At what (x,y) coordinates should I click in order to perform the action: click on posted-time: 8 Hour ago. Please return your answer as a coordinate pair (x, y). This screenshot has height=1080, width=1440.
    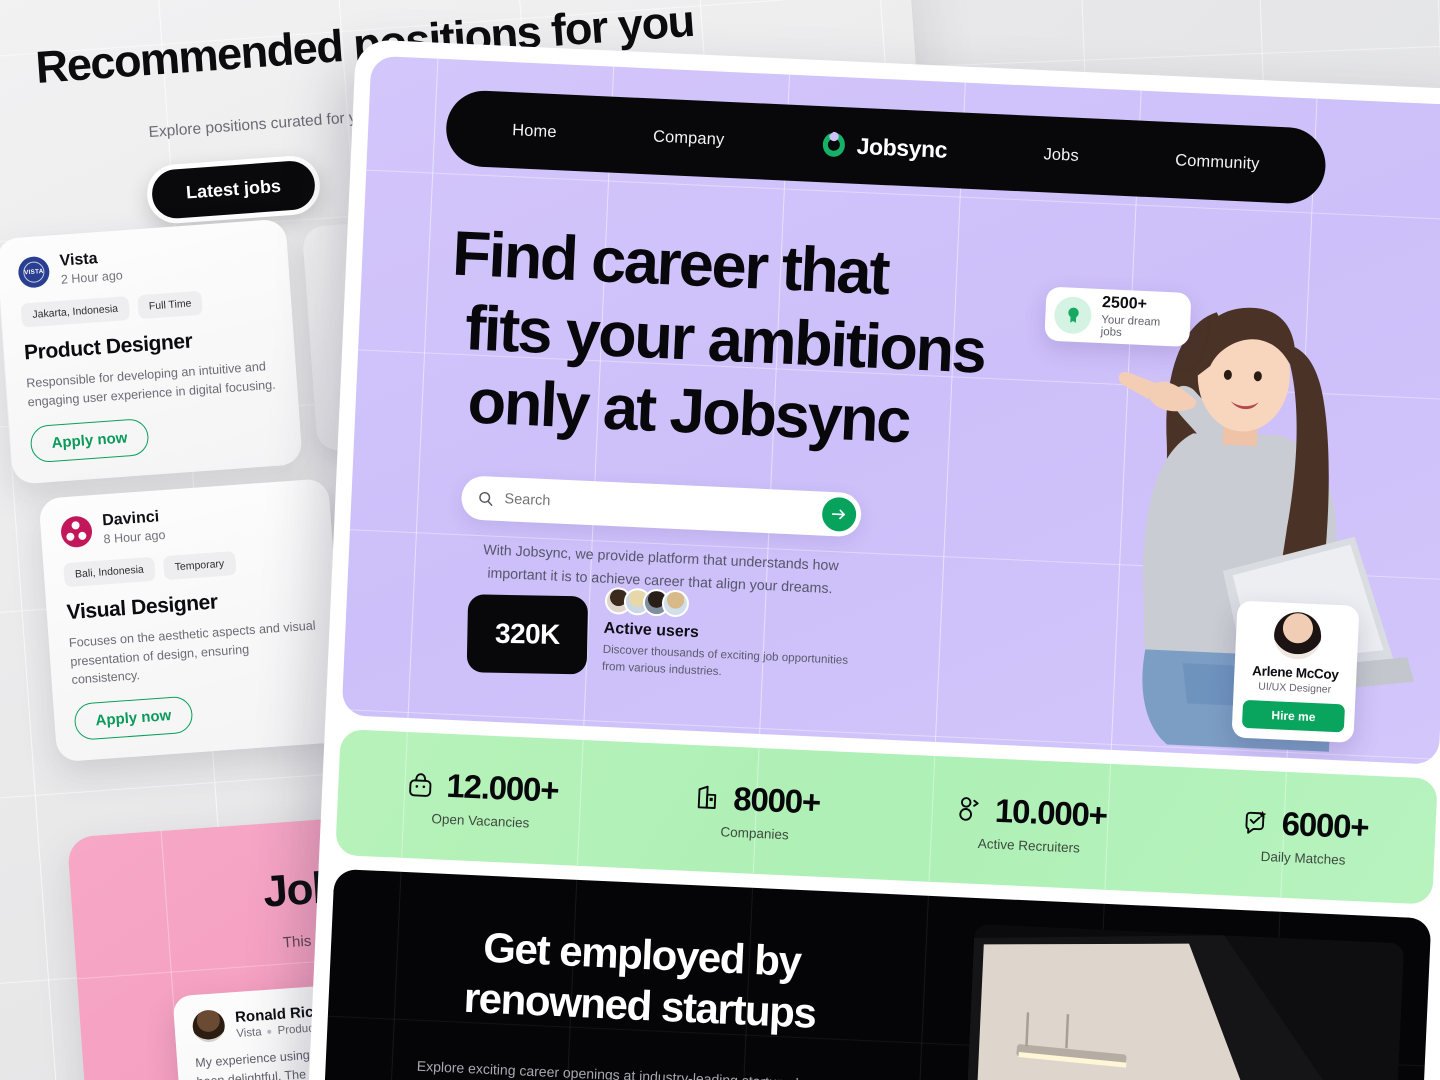
    Looking at the image, I should click on (134, 537).